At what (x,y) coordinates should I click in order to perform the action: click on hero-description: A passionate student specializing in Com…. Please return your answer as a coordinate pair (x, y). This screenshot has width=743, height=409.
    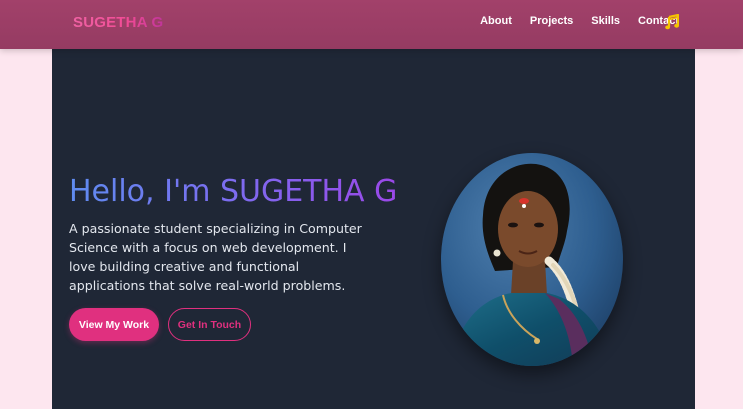
    Looking at the image, I should click on (215, 257).